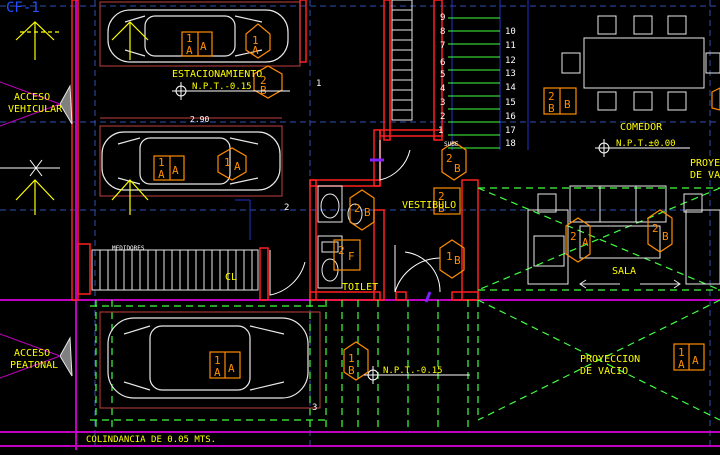  What do you see at coordinates (641, 127) in the screenshot?
I see `comedor-label: COMEDOR` at bounding box center [641, 127].